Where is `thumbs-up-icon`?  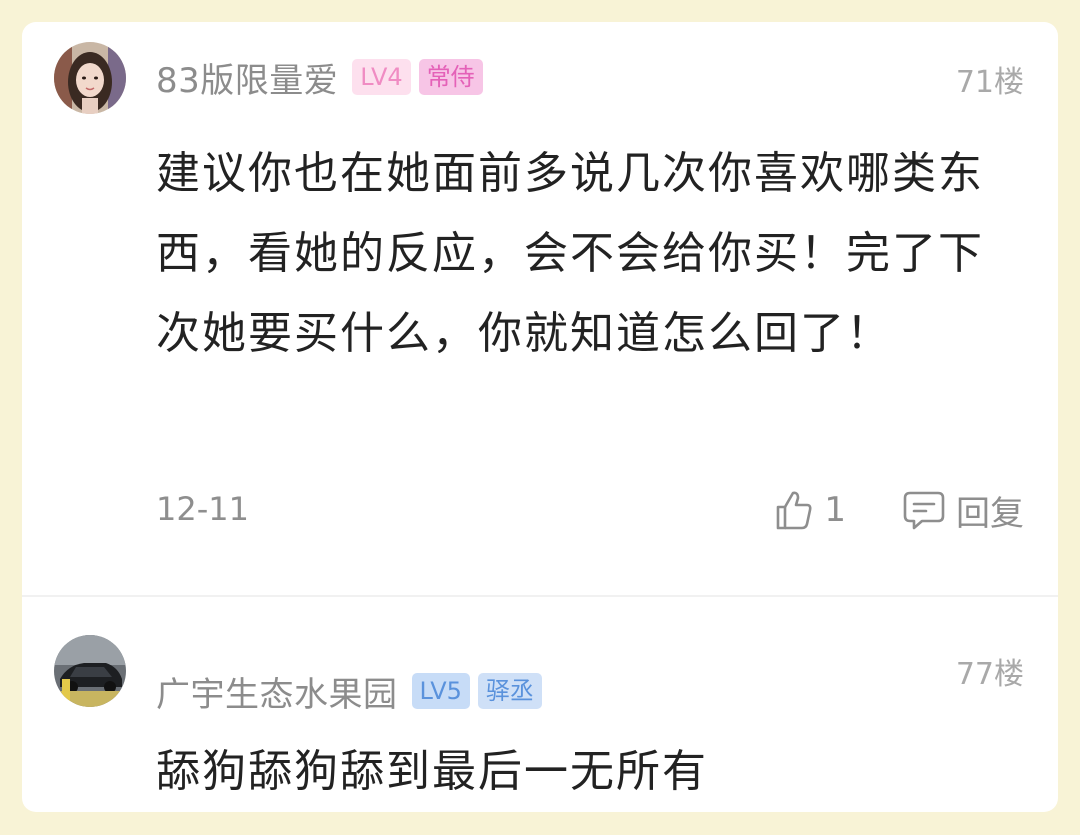 thumbs-up-icon is located at coordinates (794, 510).